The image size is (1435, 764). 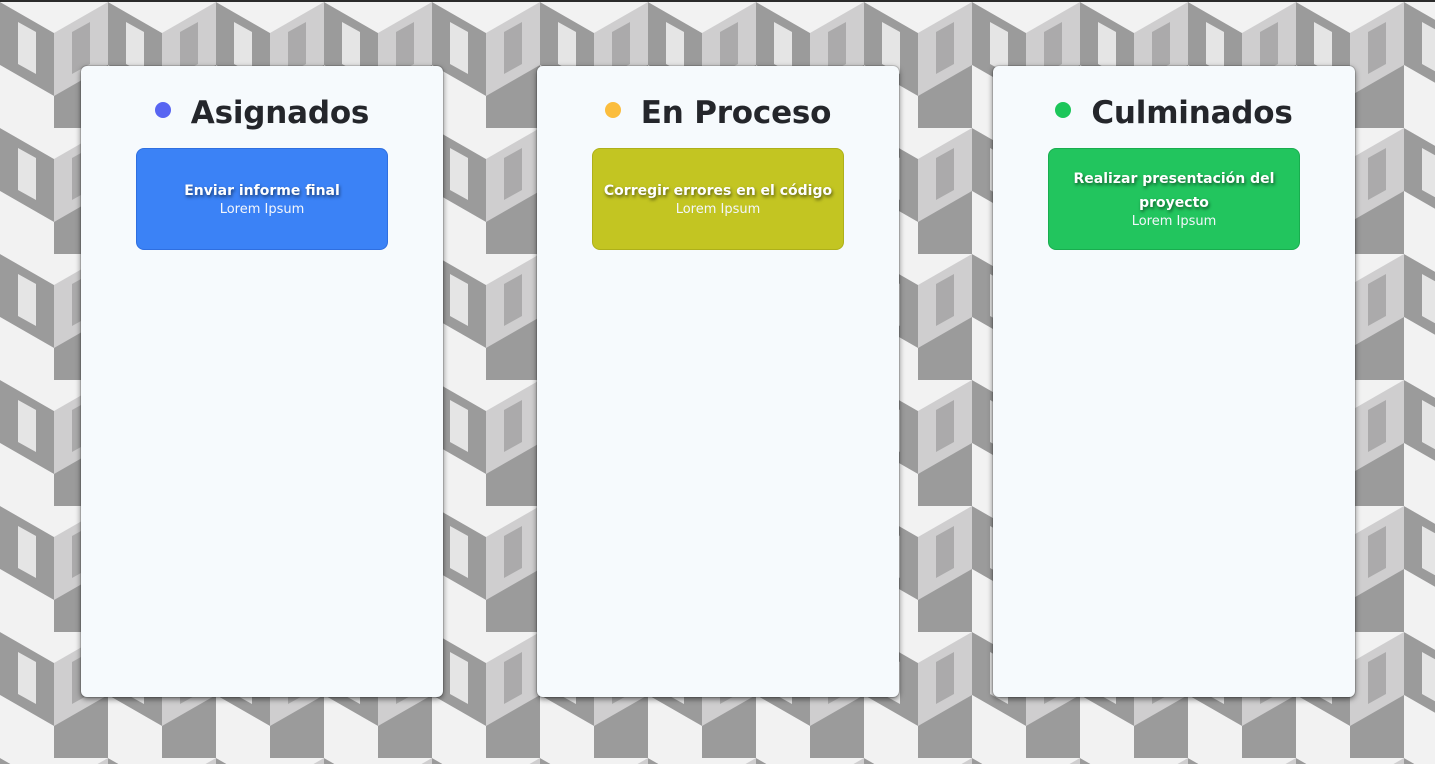 What do you see at coordinates (1192, 113) in the screenshot?
I see `column-title: Culminados` at bounding box center [1192, 113].